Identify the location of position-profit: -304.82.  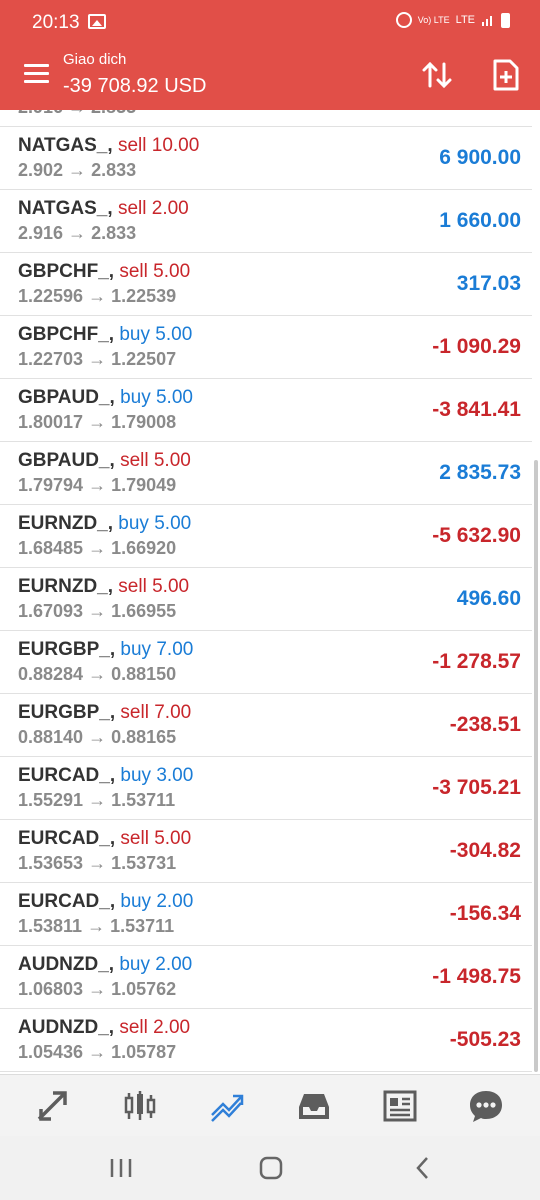
(485, 850).